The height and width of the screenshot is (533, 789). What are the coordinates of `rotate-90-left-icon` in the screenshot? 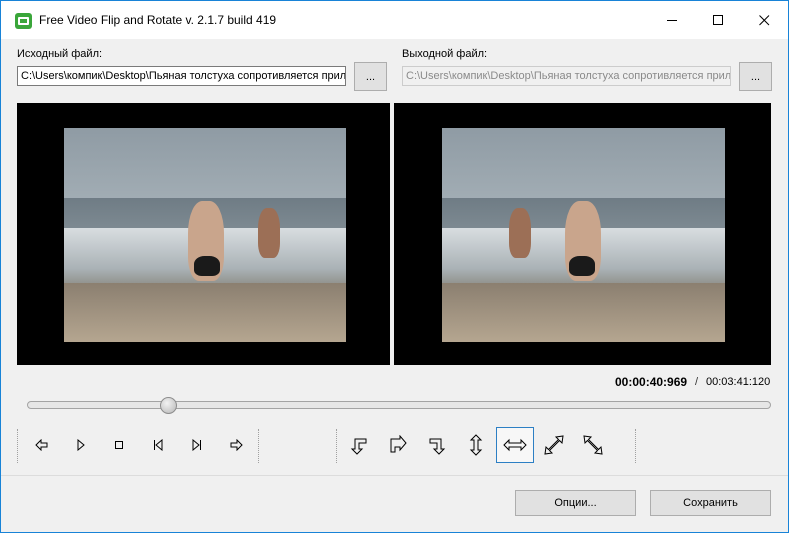 It's located at (358, 446).